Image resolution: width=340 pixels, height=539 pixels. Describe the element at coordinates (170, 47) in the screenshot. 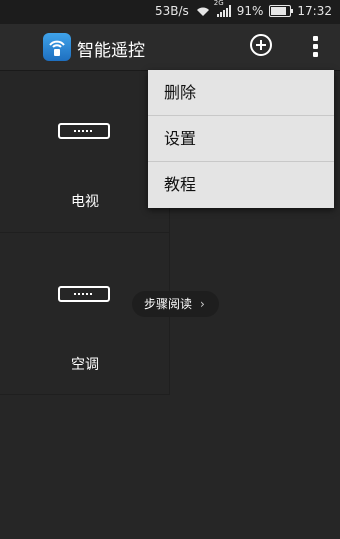

I see `app-bar: 智能遥控` at that location.